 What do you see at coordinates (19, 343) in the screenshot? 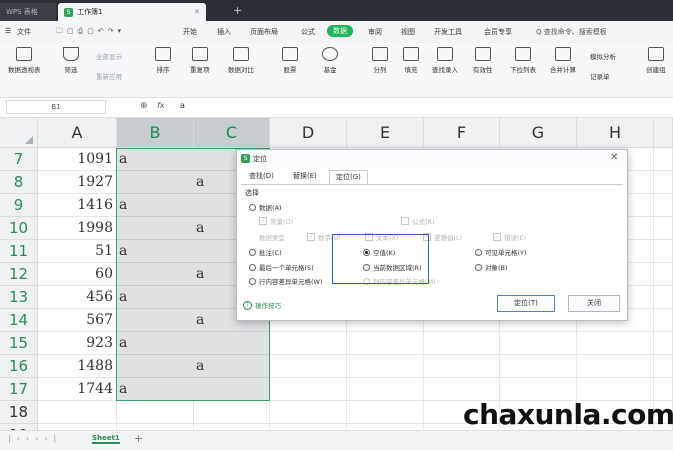
I see `row-header: 15` at bounding box center [19, 343].